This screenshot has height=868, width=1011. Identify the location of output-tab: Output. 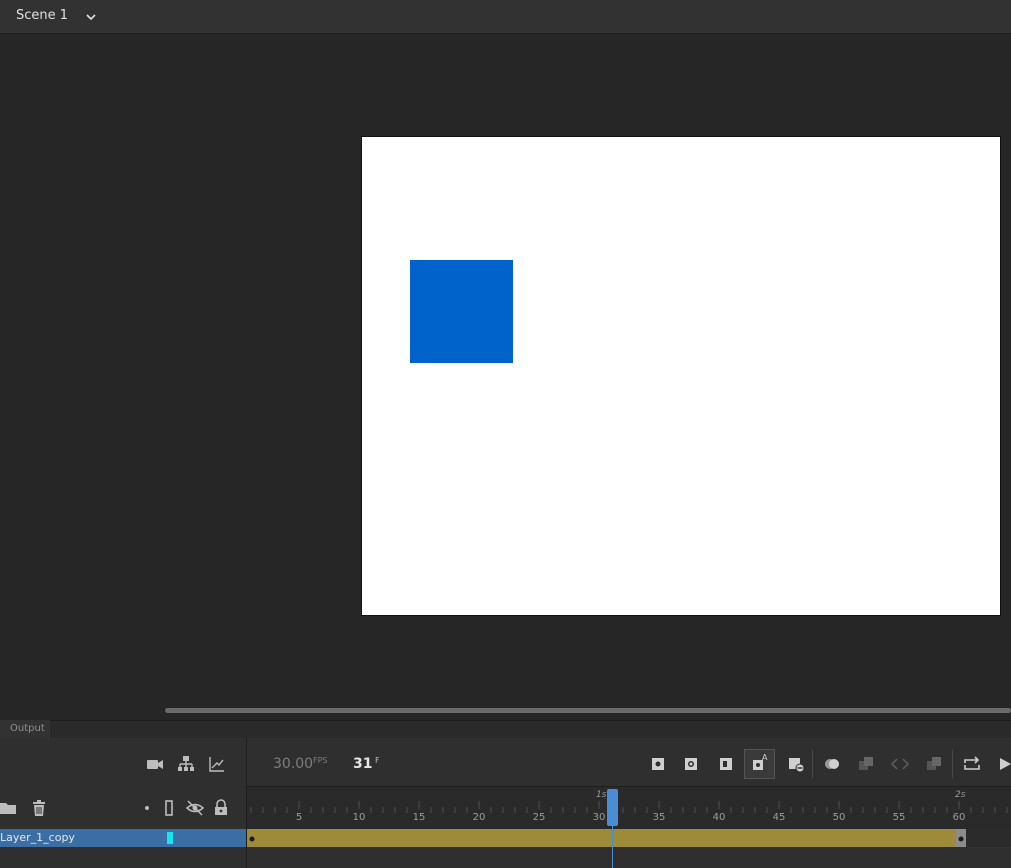
(25, 729).